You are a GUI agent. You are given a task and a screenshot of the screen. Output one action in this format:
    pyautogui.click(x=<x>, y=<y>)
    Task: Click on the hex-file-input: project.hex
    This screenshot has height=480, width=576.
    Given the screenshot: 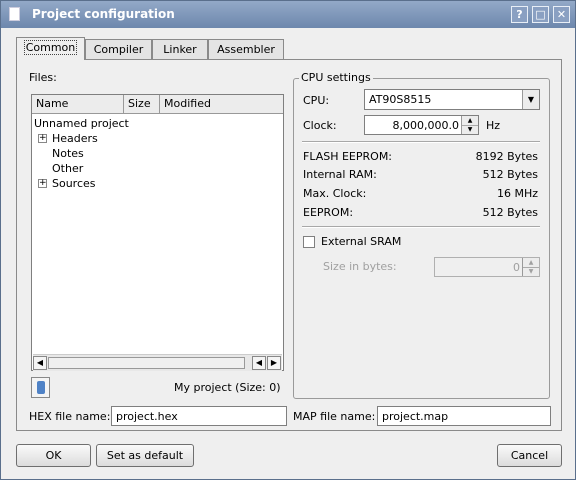 What is the action you would take?
    pyautogui.click(x=199, y=416)
    